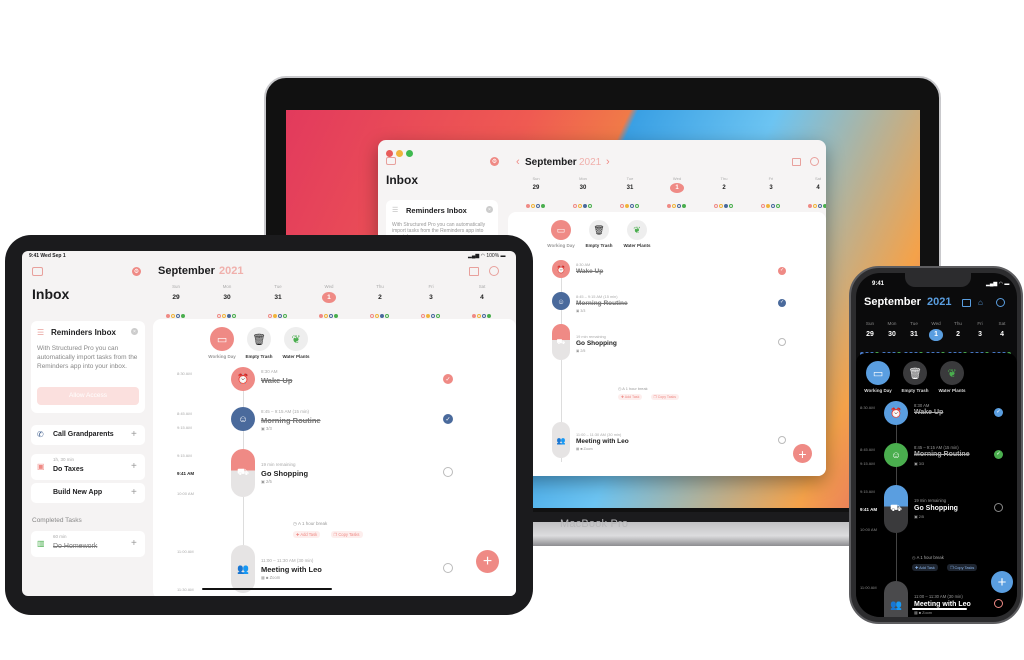  Describe the element at coordinates (88, 544) in the screenshot. I see `completed-item: ▥ 60 min Do Homework +` at that location.